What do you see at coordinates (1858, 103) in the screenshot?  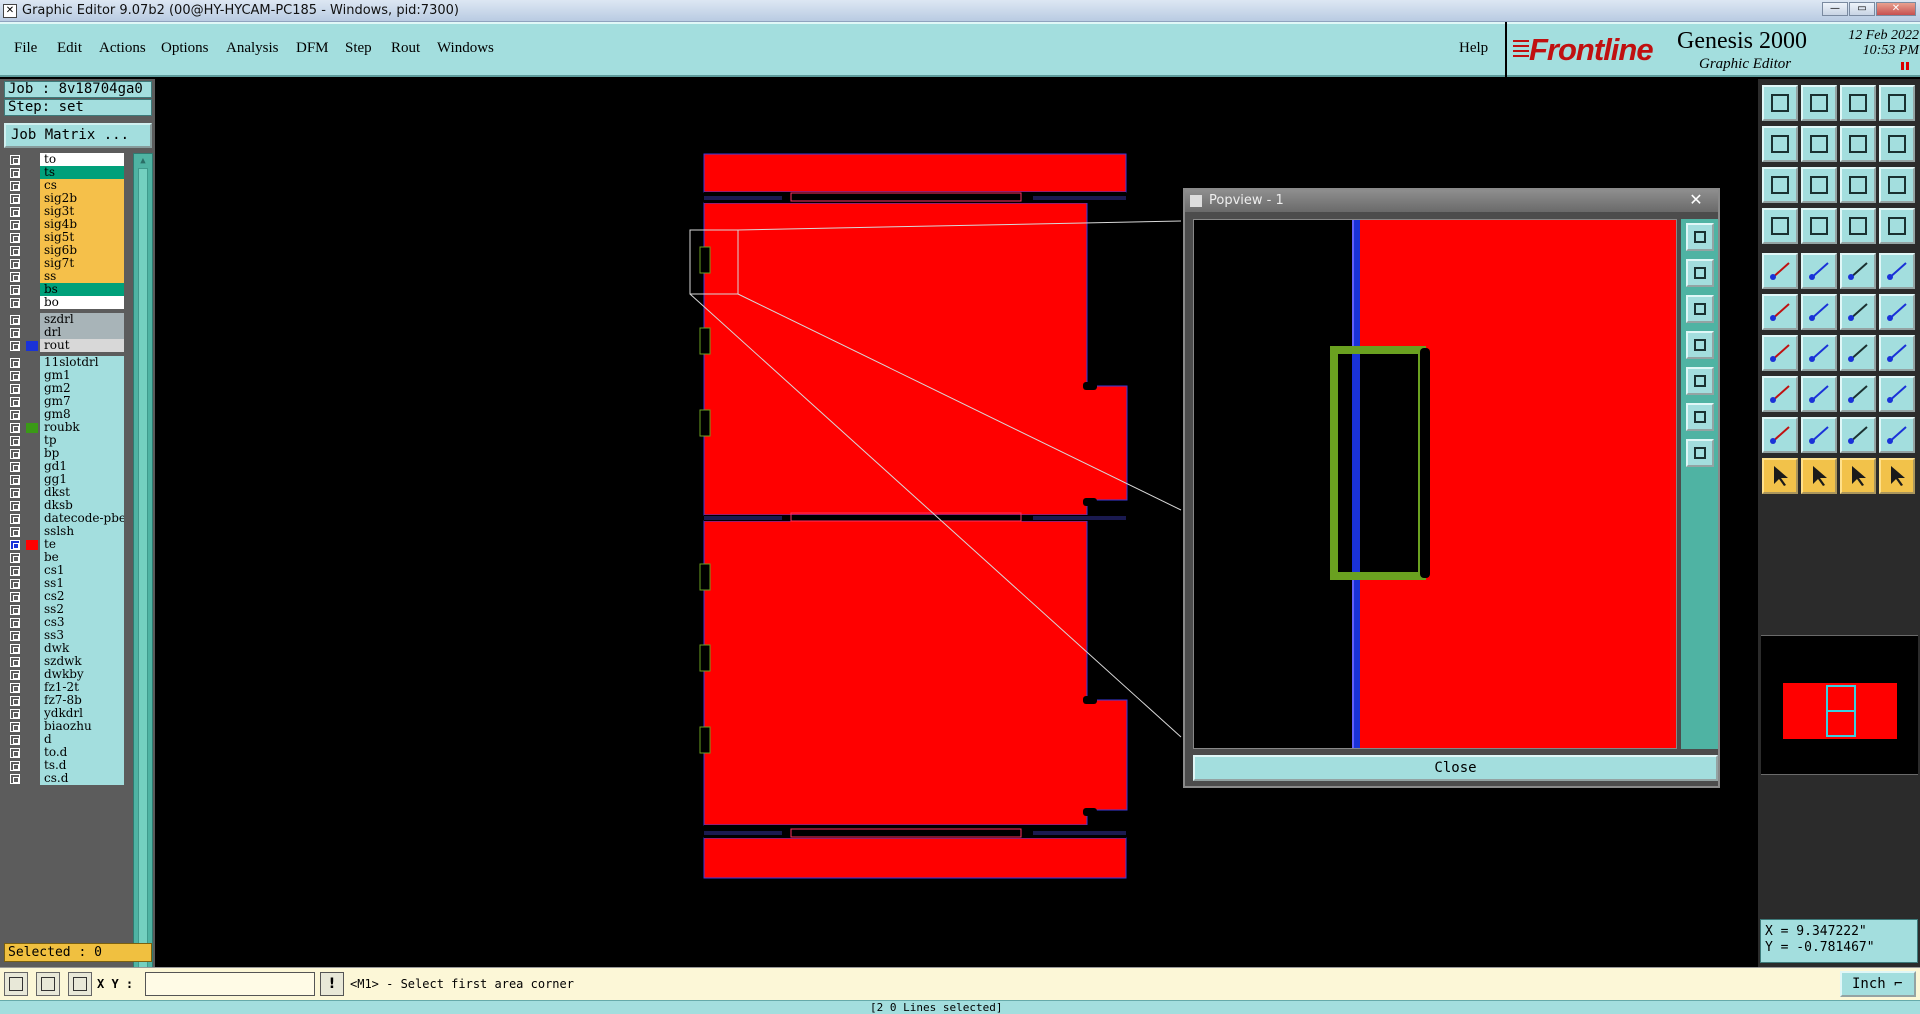 I see `home-icon` at bounding box center [1858, 103].